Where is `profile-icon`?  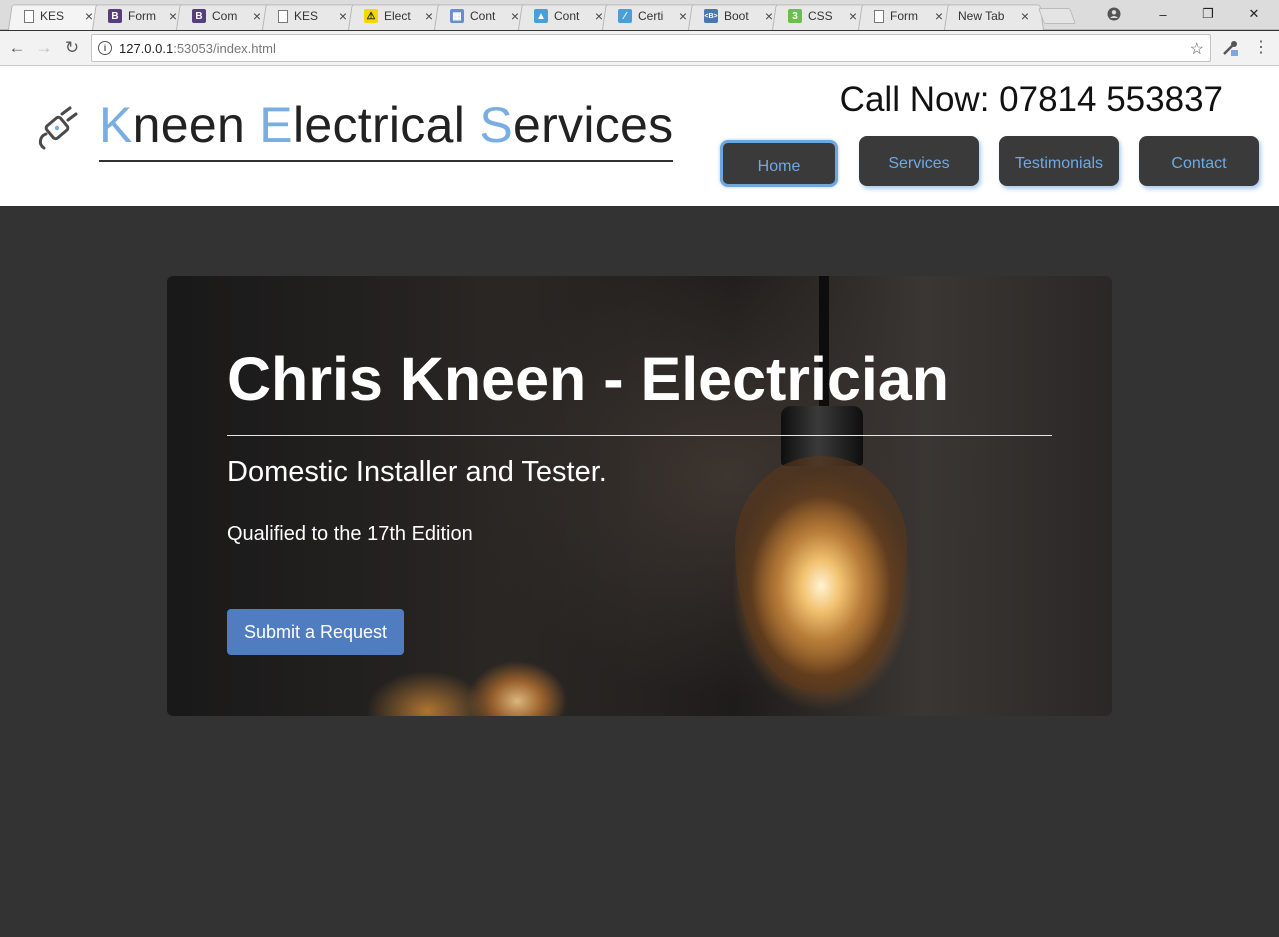
profile-icon is located at coordinates (1114, 14).